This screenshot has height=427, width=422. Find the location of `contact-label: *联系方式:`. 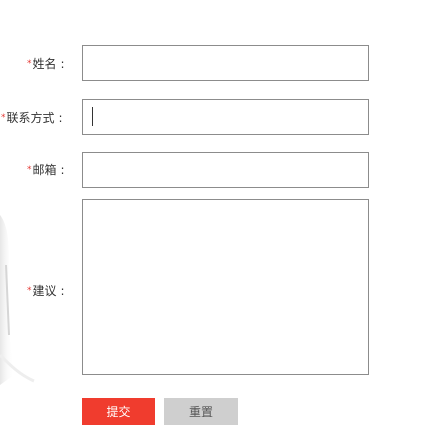

contact-label: *联系方式: is located at coordinates (32, 118).